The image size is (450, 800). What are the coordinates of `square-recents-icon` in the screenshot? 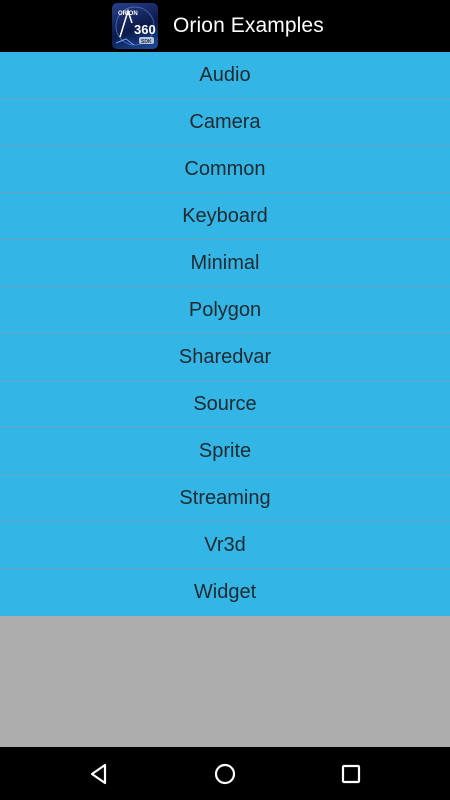 It's located at (351, 774).